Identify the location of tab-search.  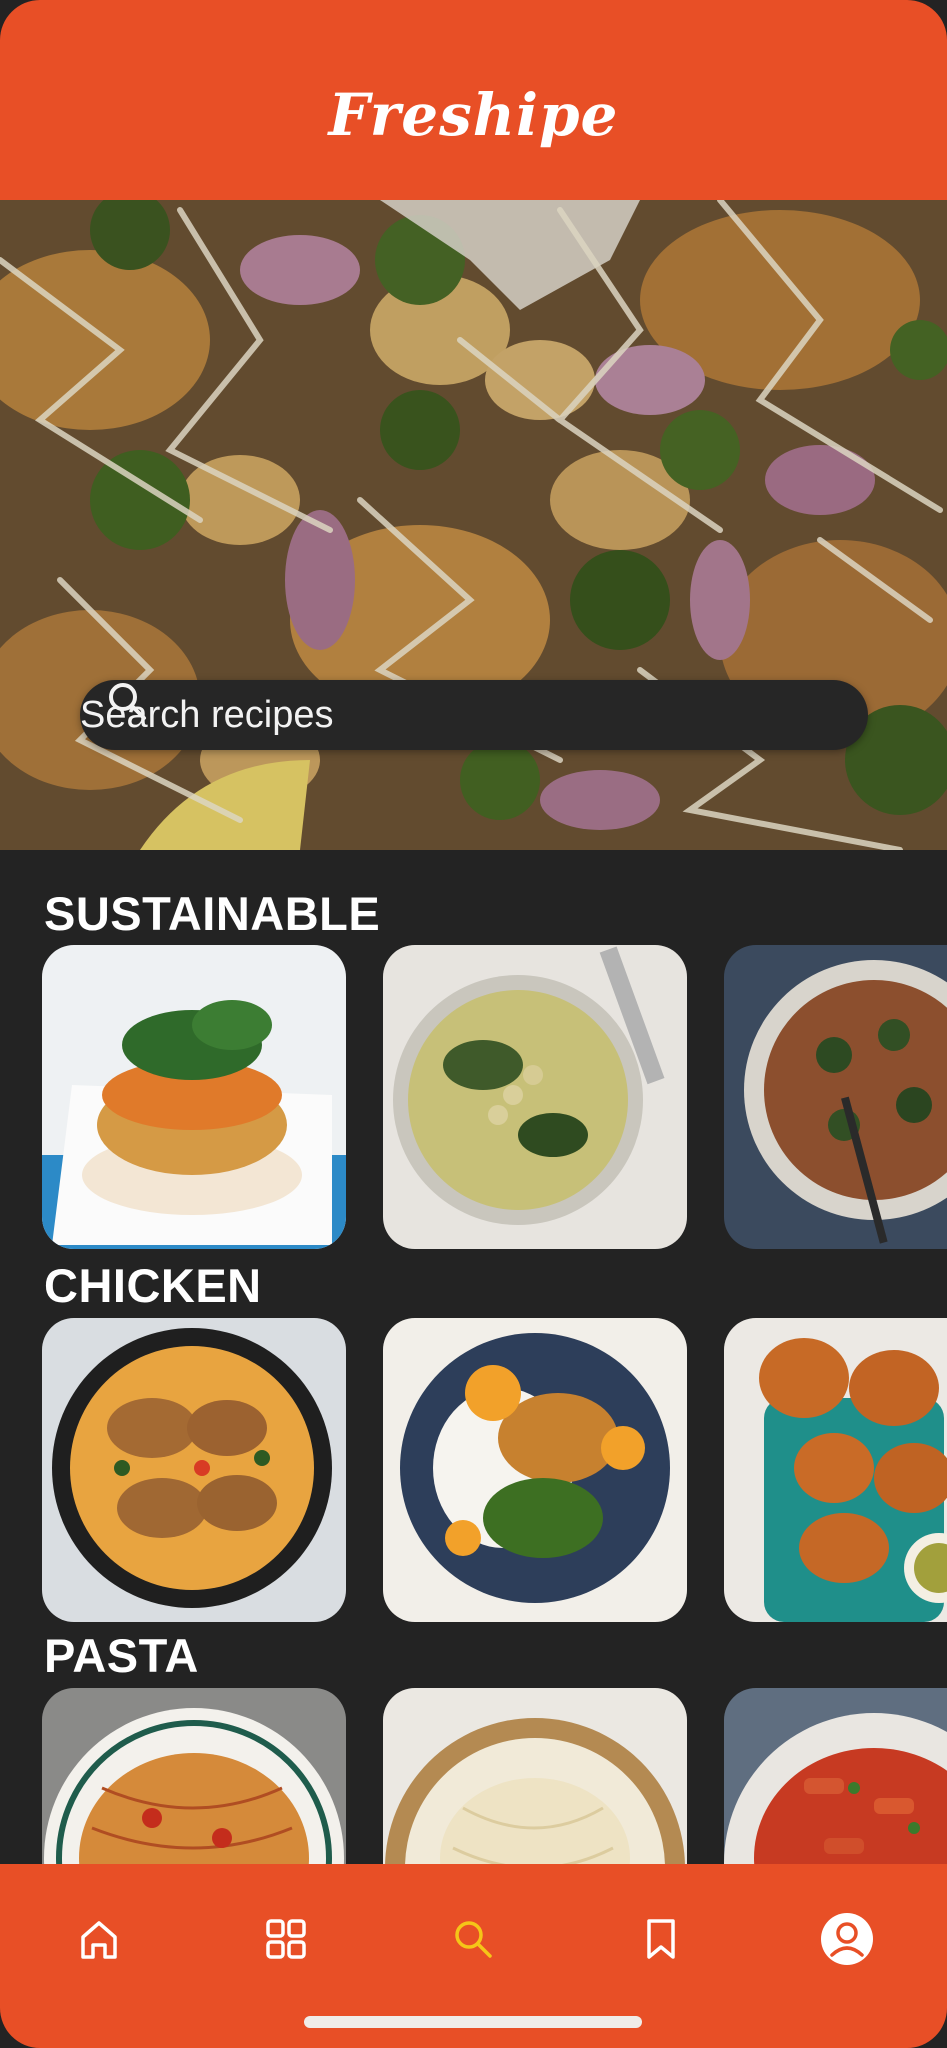
(473, 1939).